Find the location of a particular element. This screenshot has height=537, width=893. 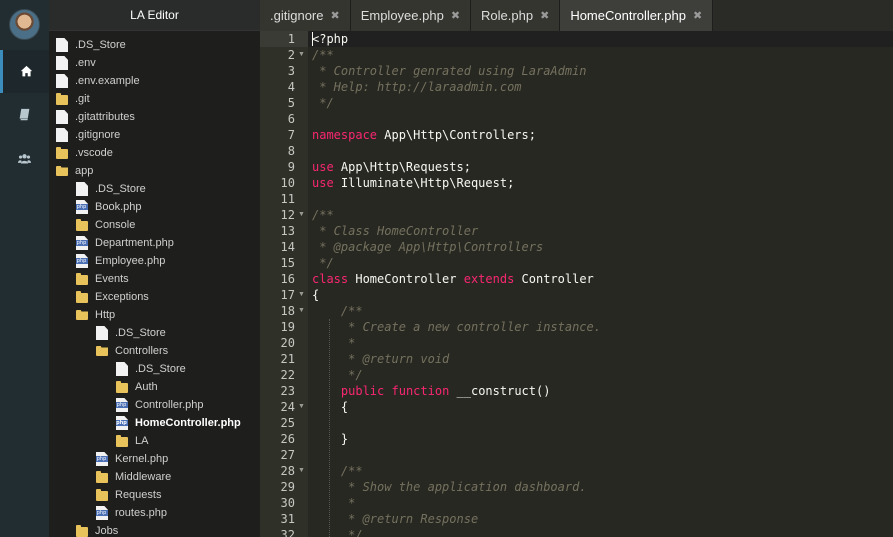

tree-item-label: Kernel.php is located at coordinates (142, 459).